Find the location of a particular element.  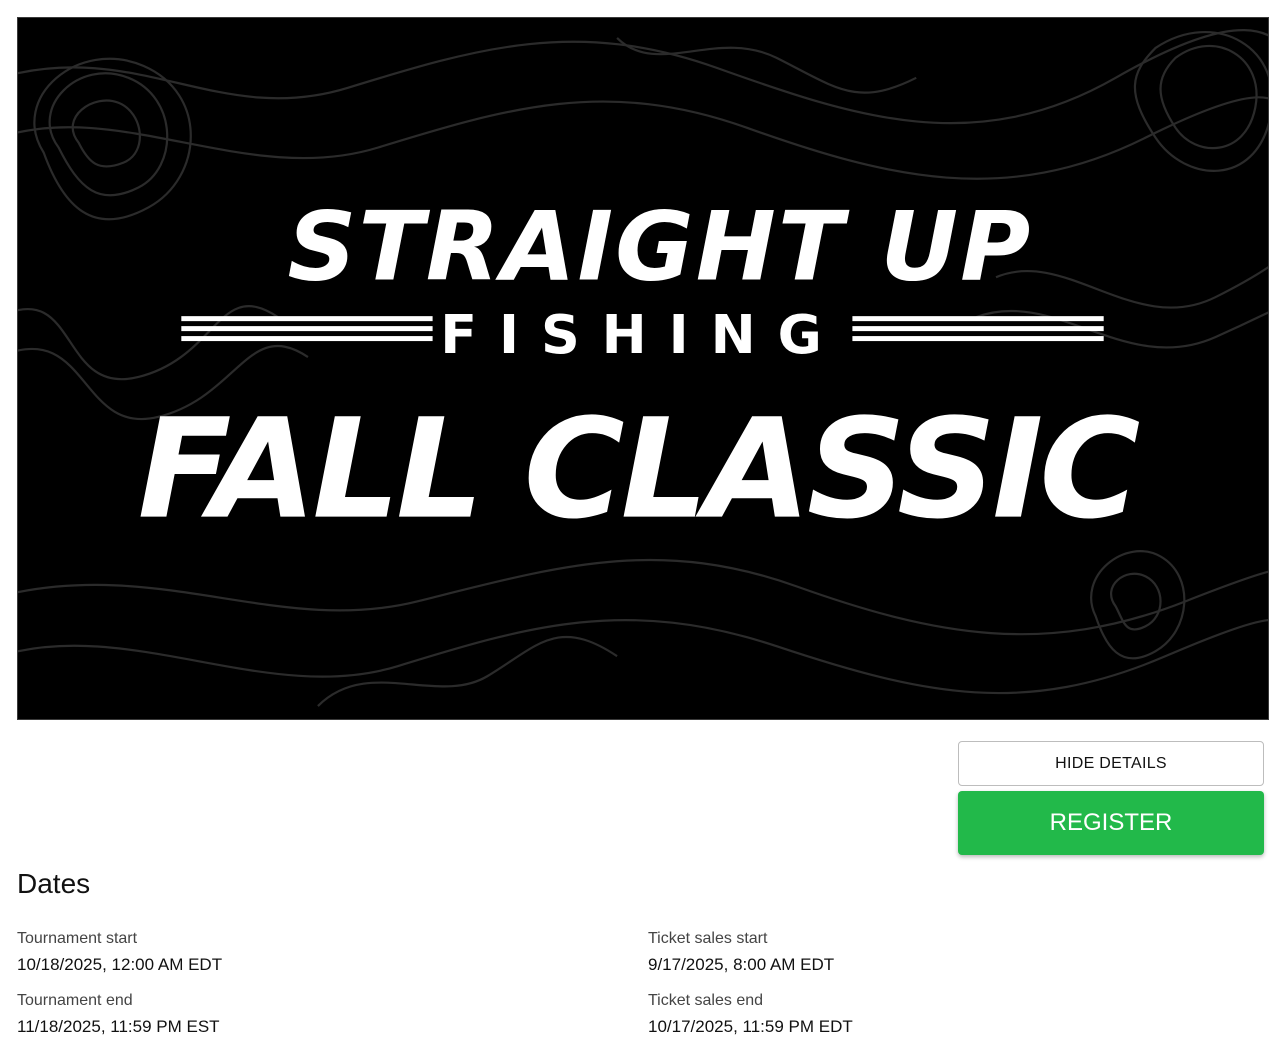

logo-rule-left-top is located at coordinates (307, 319).